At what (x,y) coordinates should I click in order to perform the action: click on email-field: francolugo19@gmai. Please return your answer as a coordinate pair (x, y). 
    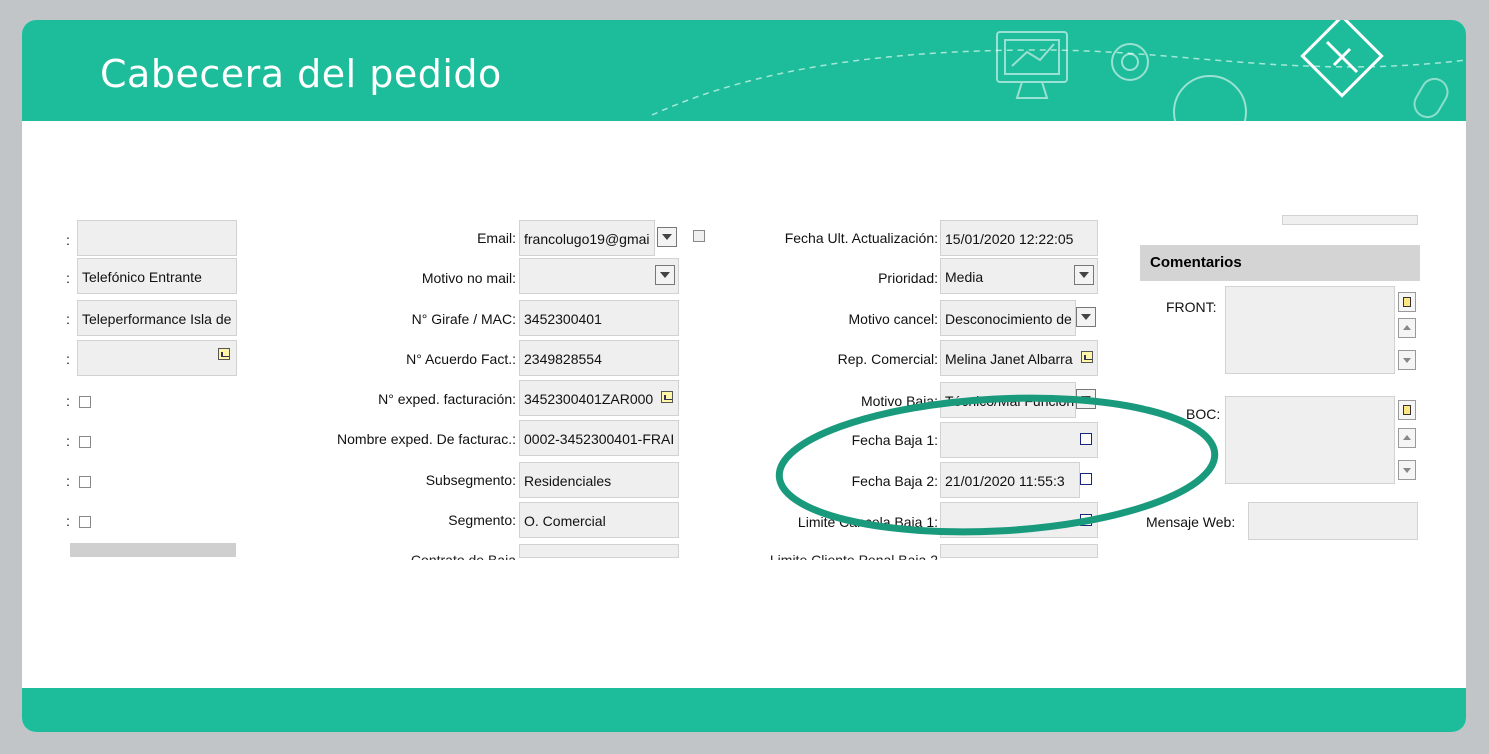
    Looking at the image, I should click on (587, 238).